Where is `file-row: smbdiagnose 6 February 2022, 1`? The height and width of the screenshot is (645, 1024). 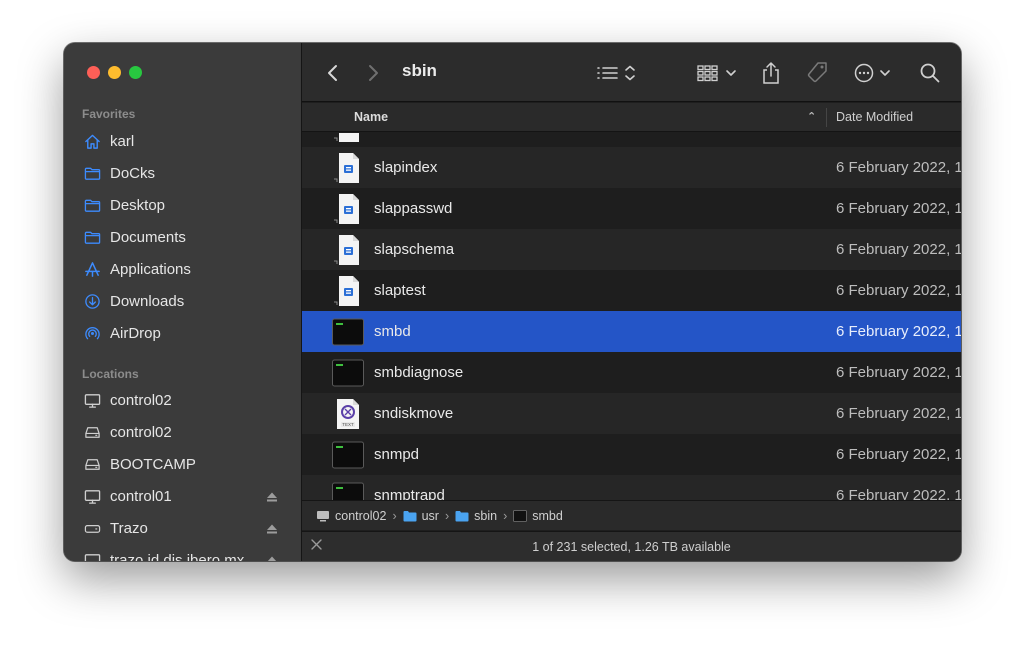
file-row: smbdiagnose 6 February 2022, 1 is located at coordinates (631, 372).